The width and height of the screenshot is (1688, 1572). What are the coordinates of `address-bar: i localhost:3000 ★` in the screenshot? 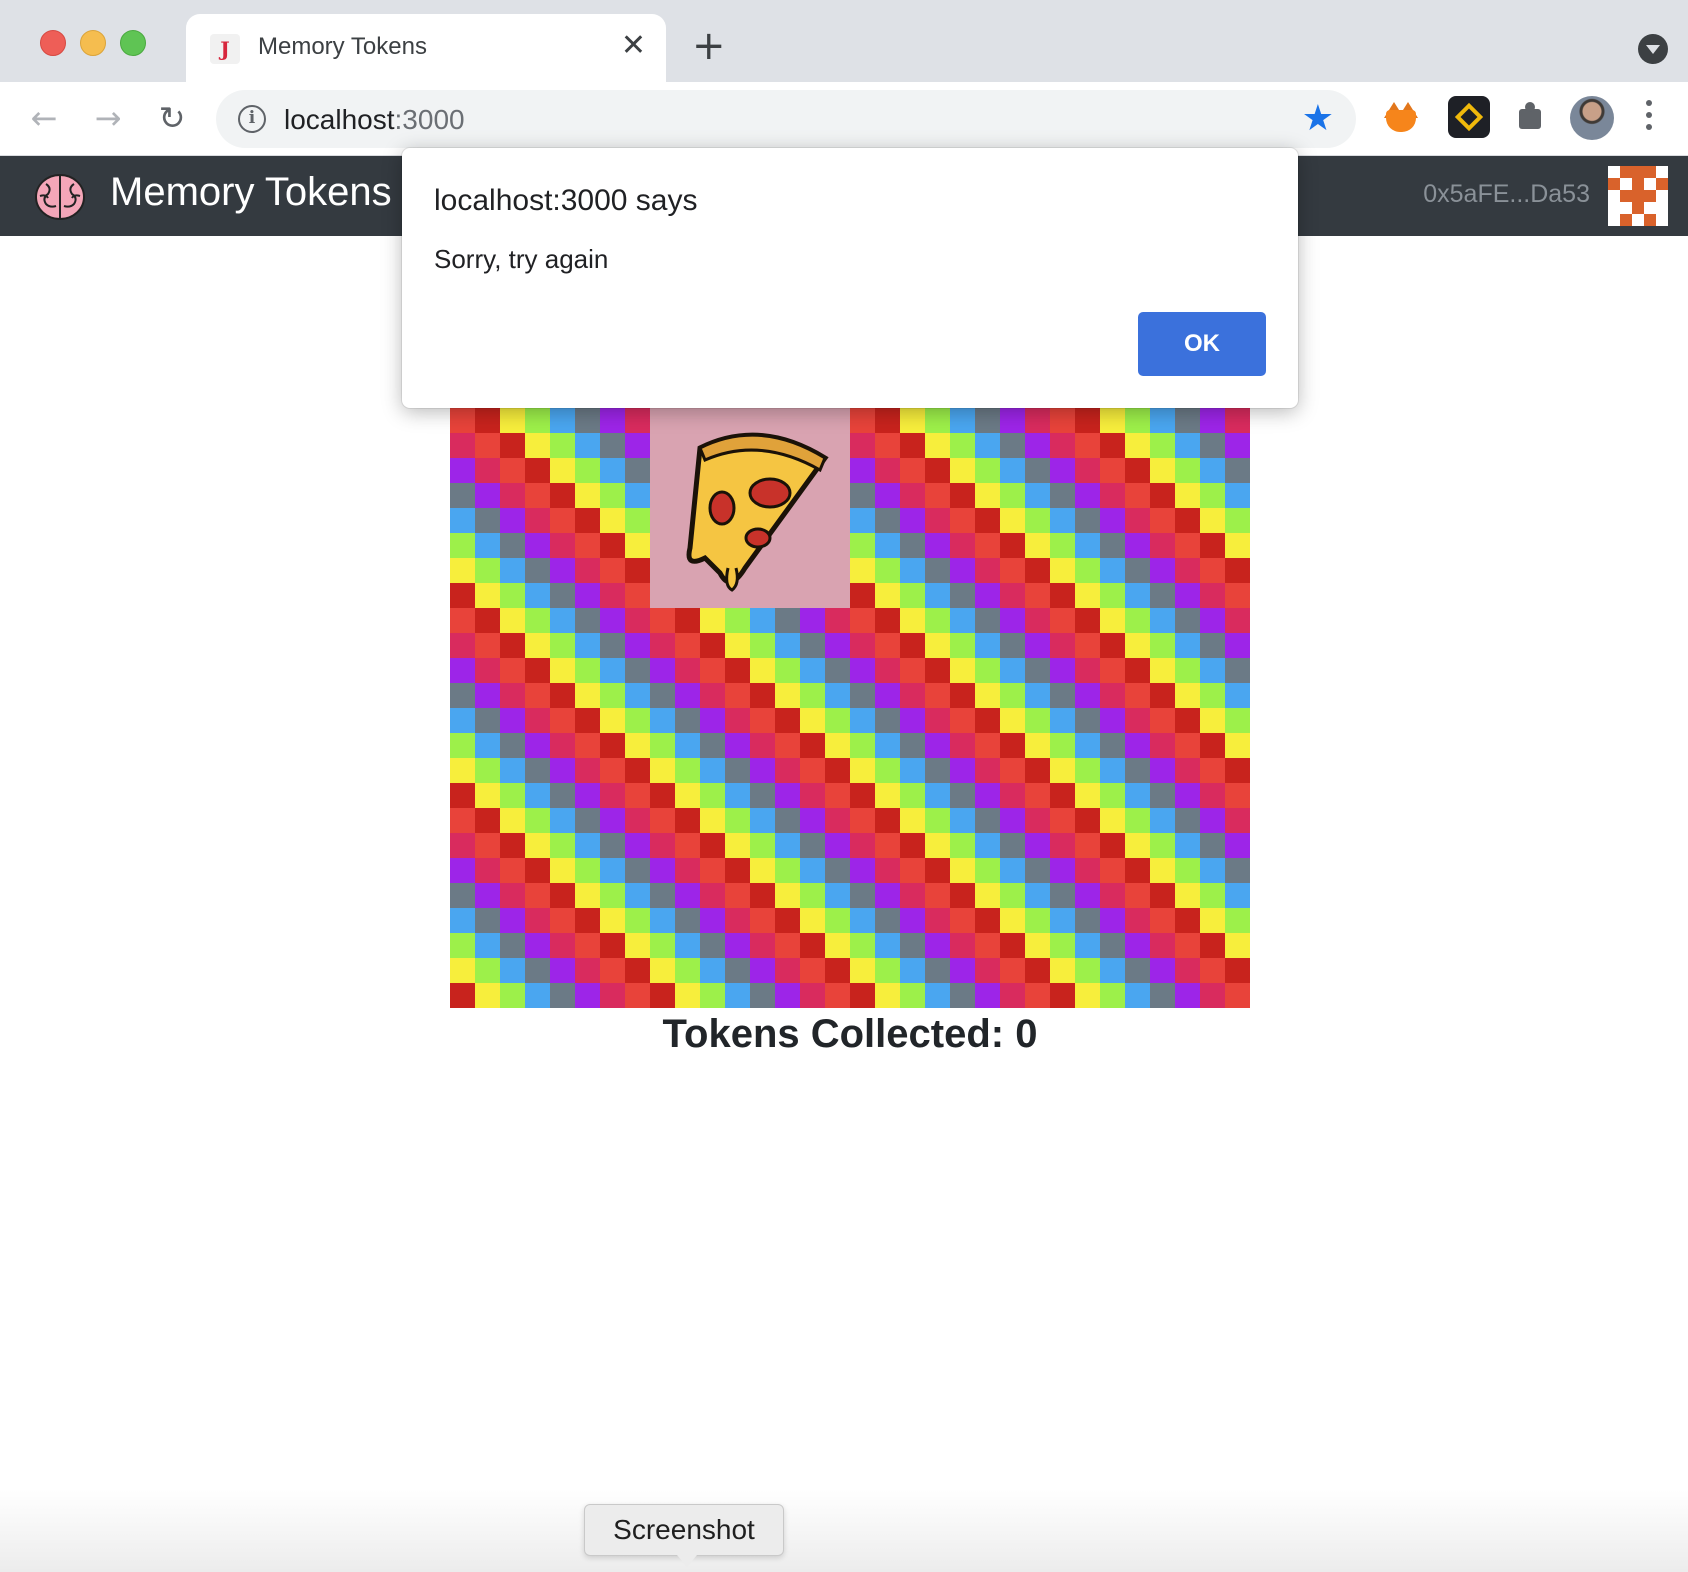 It's located at (786, 119).